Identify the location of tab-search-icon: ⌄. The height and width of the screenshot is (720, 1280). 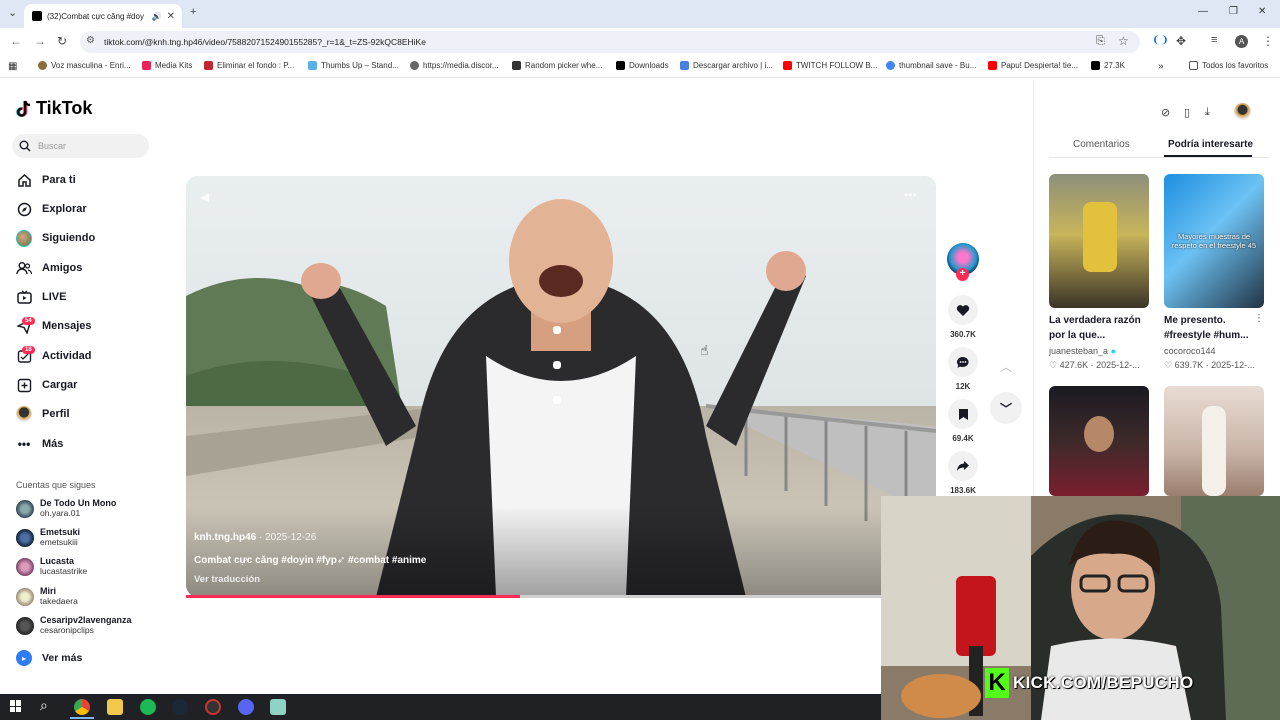
(12, 12).